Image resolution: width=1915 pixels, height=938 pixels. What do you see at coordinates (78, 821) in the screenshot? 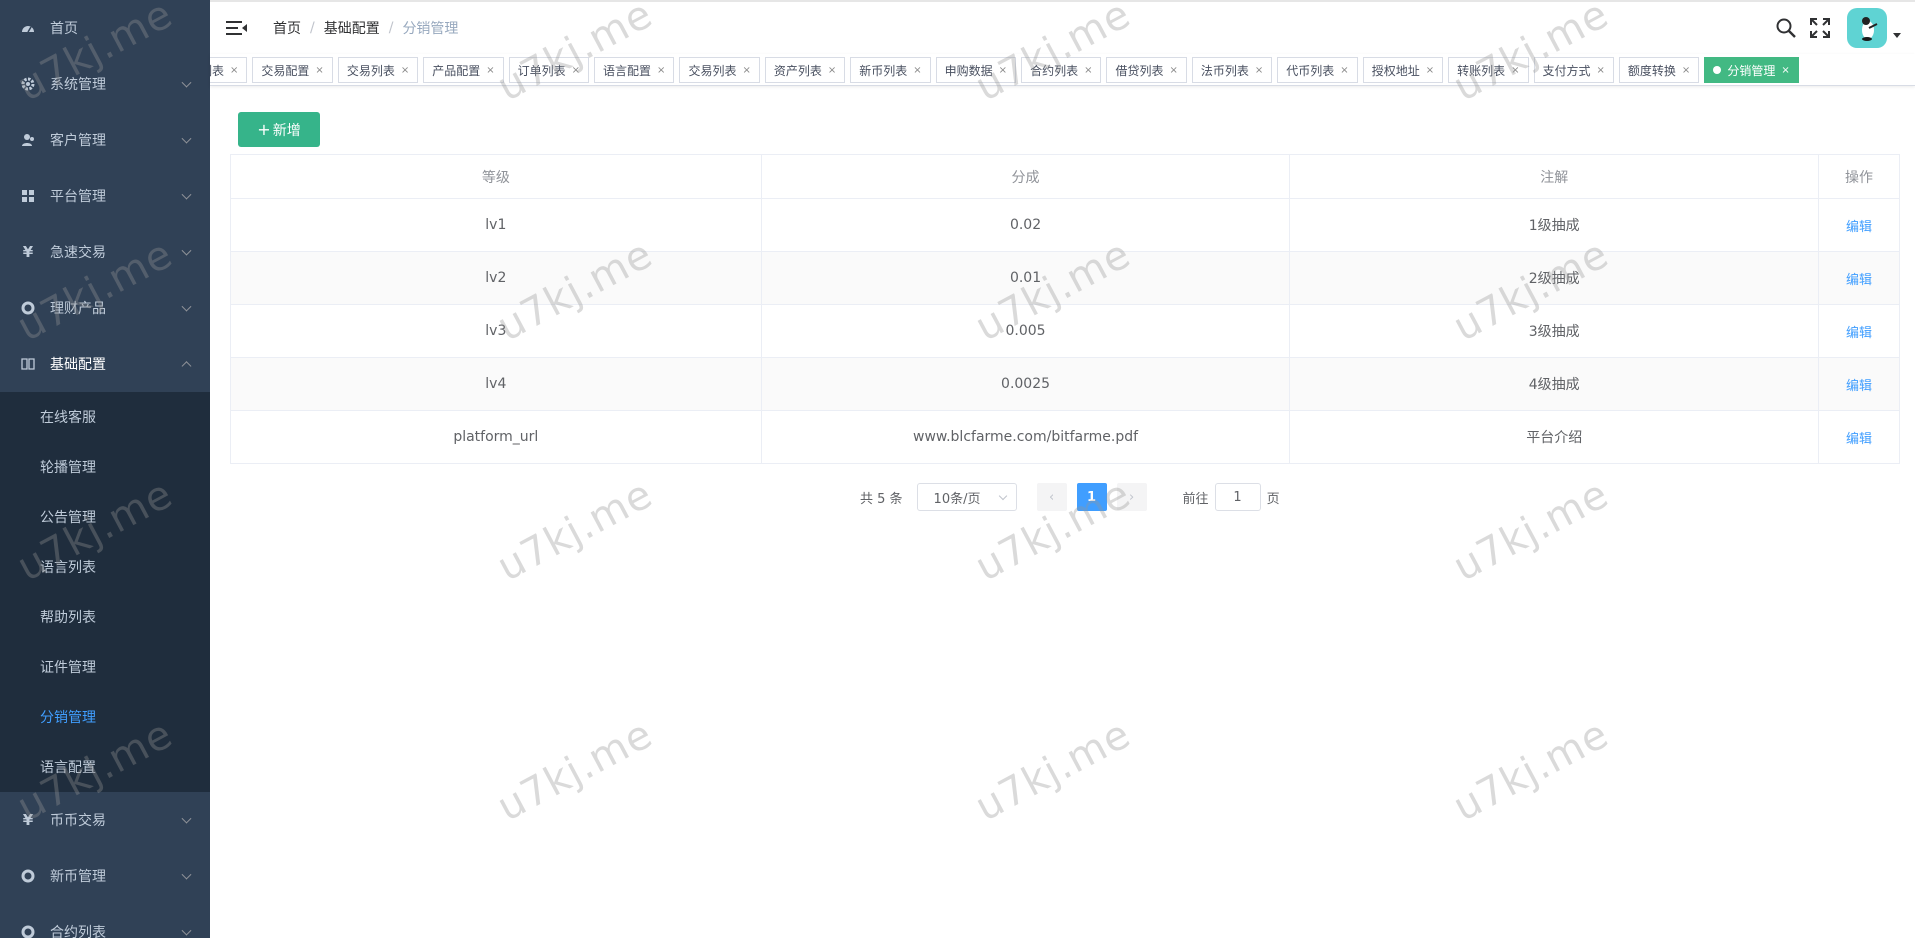
I see `sidebar-item-label: 币币交易` at bounding box center [78, 821].